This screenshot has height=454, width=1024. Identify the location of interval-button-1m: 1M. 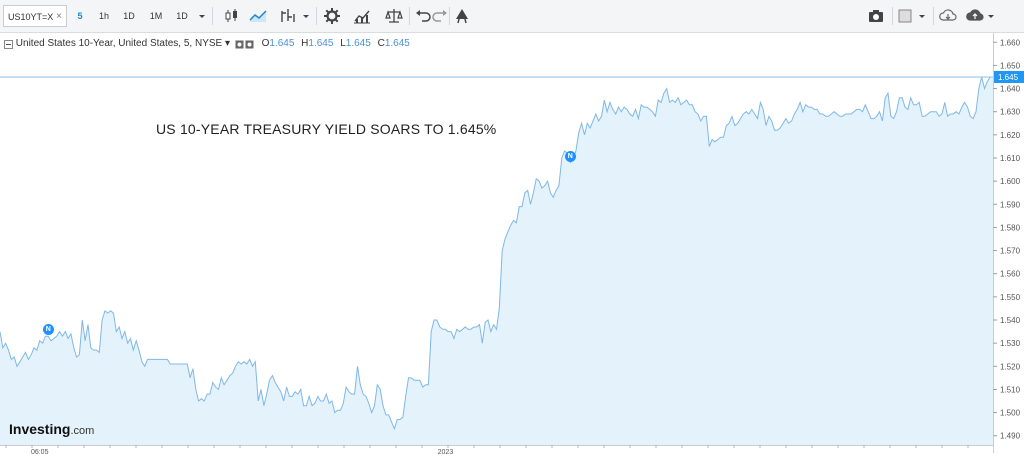
(156, 16).